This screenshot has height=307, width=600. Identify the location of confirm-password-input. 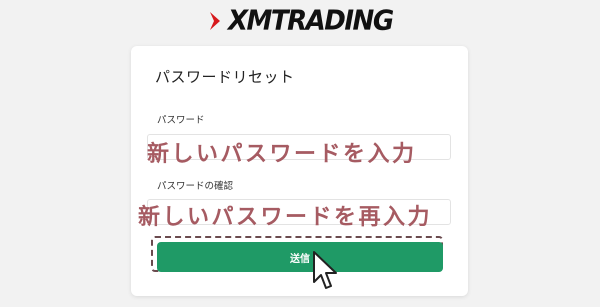
(299, 212).